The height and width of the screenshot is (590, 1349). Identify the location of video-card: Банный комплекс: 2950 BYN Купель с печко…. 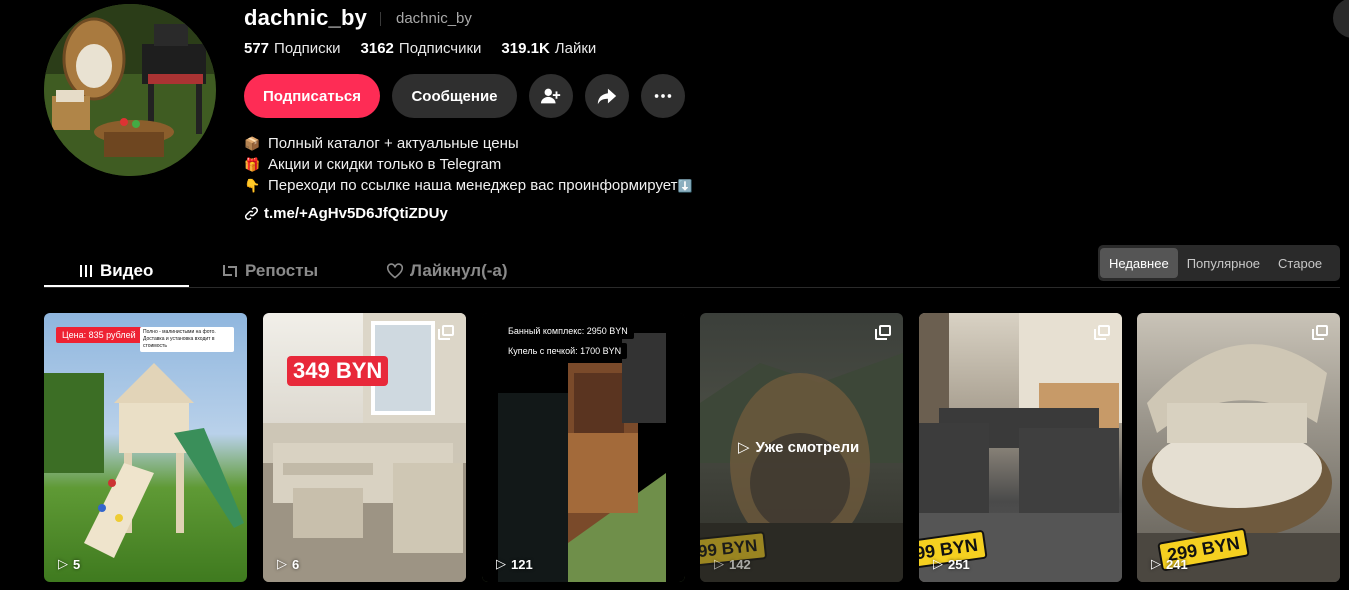
(583, 447).